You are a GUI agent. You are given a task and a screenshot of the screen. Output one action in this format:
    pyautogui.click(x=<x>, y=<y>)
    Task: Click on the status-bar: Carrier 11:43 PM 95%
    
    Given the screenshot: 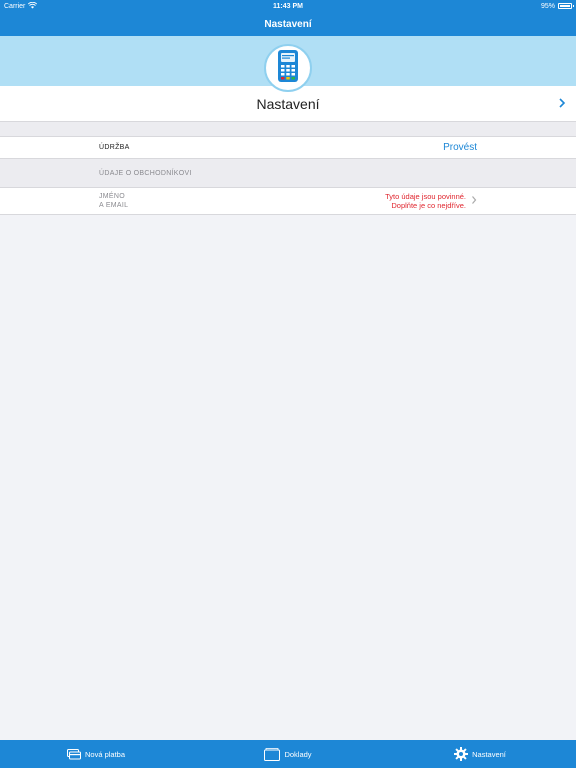 What is the action you would take?
    pyautogui.click(x=288, y=6)
    